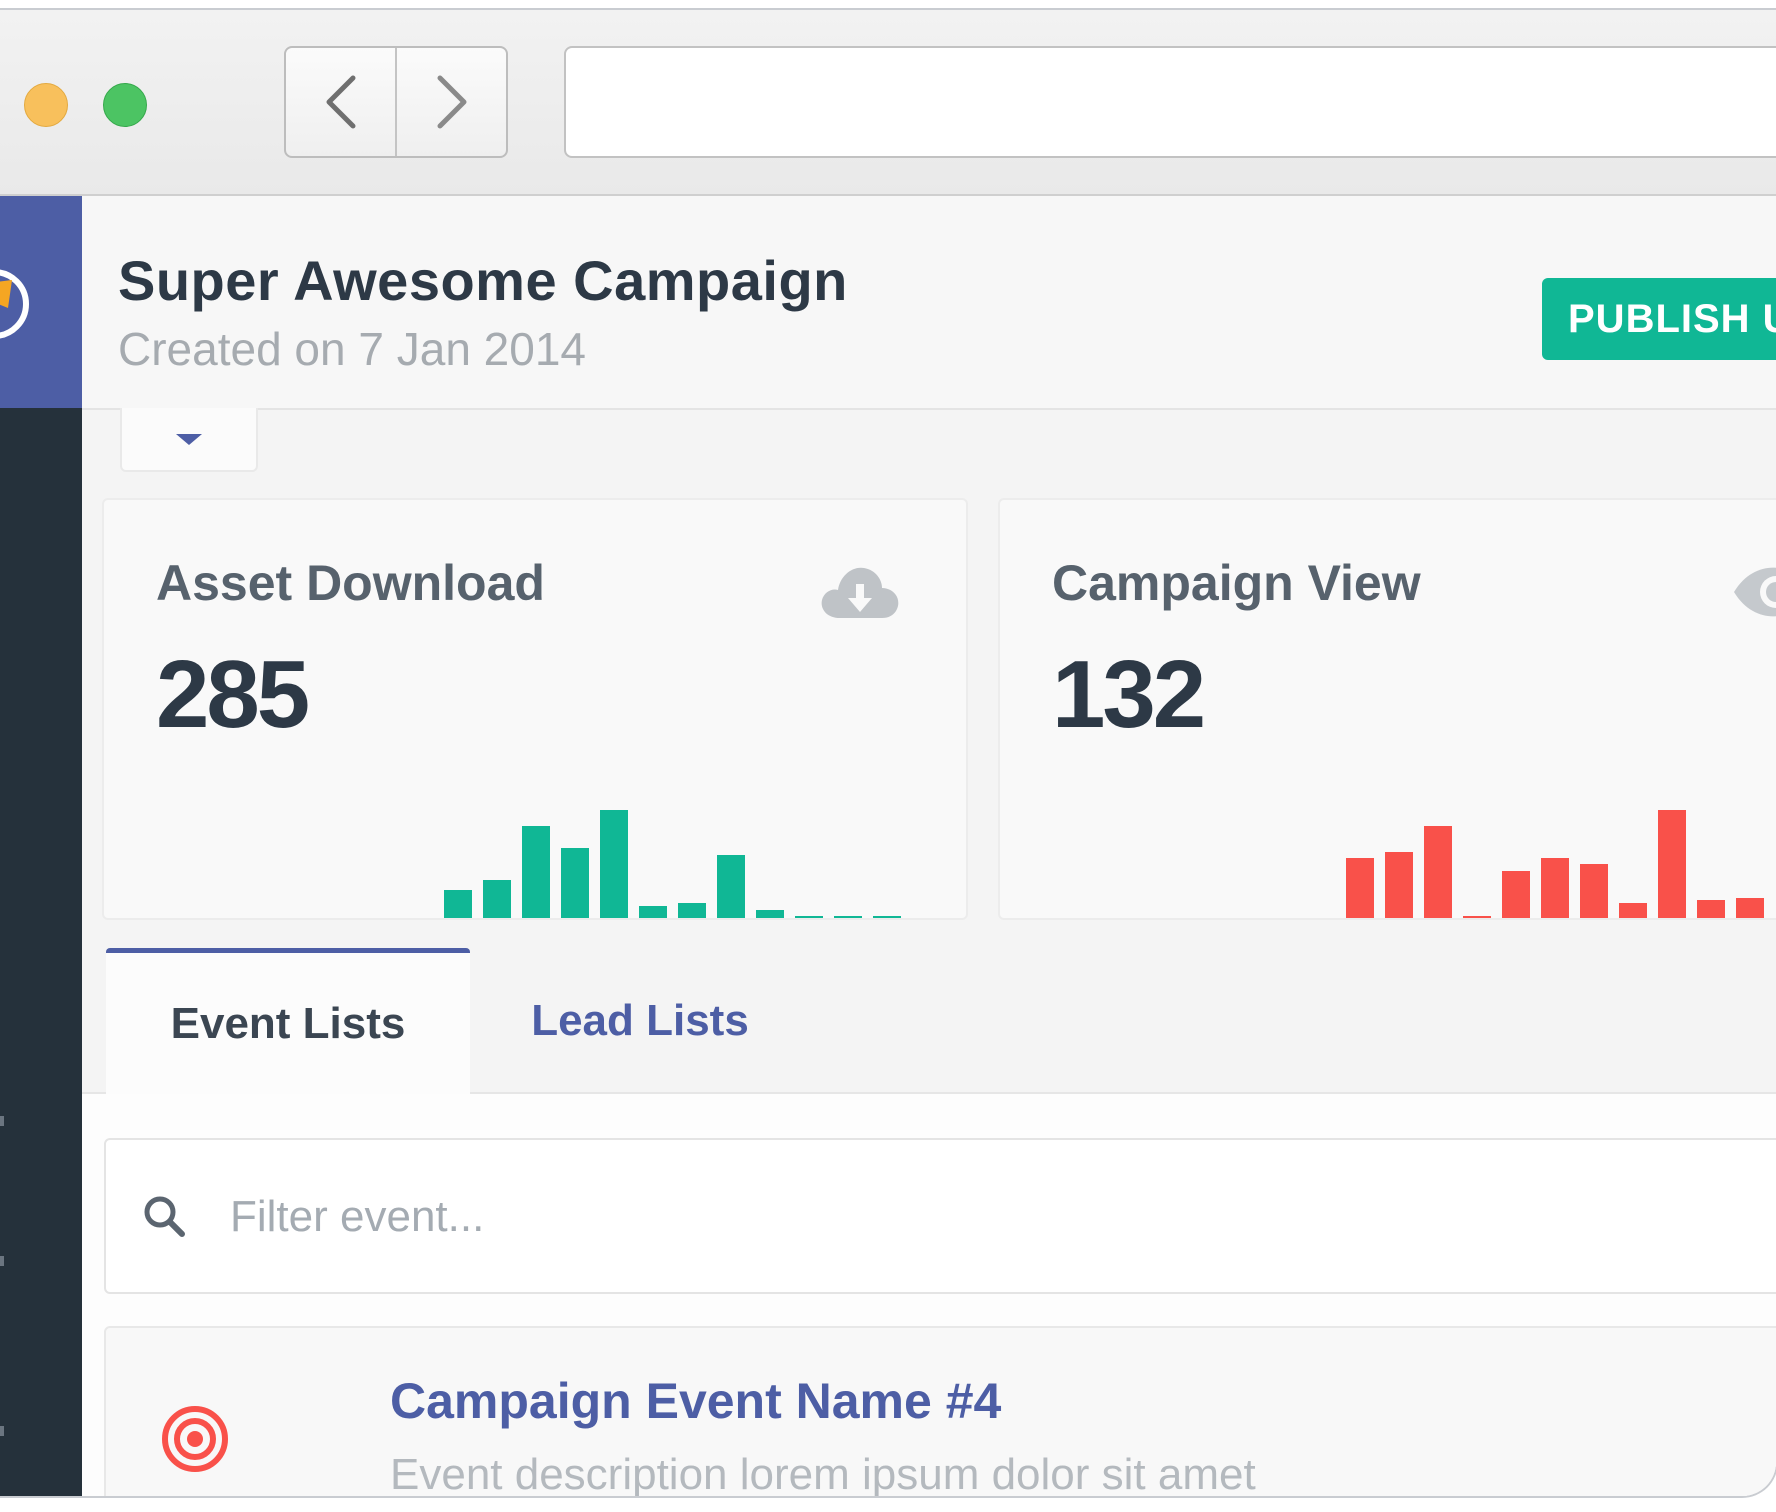 This screenshot has height=1512, width=1776. What do you see at coordinates (483, 280) in the screenshot?
I see `page-title: Super Awesome Campaign` at bounding box center [483, 280].